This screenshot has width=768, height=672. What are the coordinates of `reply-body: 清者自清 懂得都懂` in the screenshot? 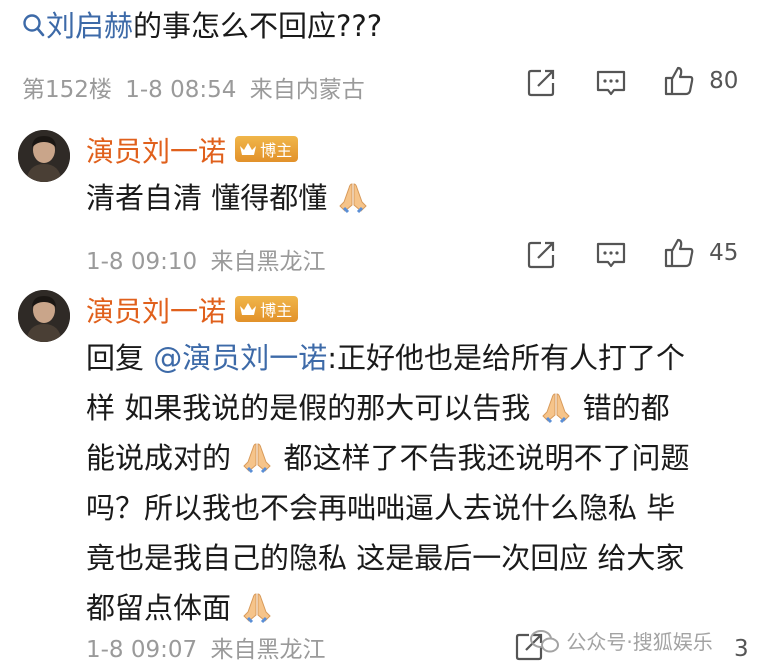 It's located at (207, 198).